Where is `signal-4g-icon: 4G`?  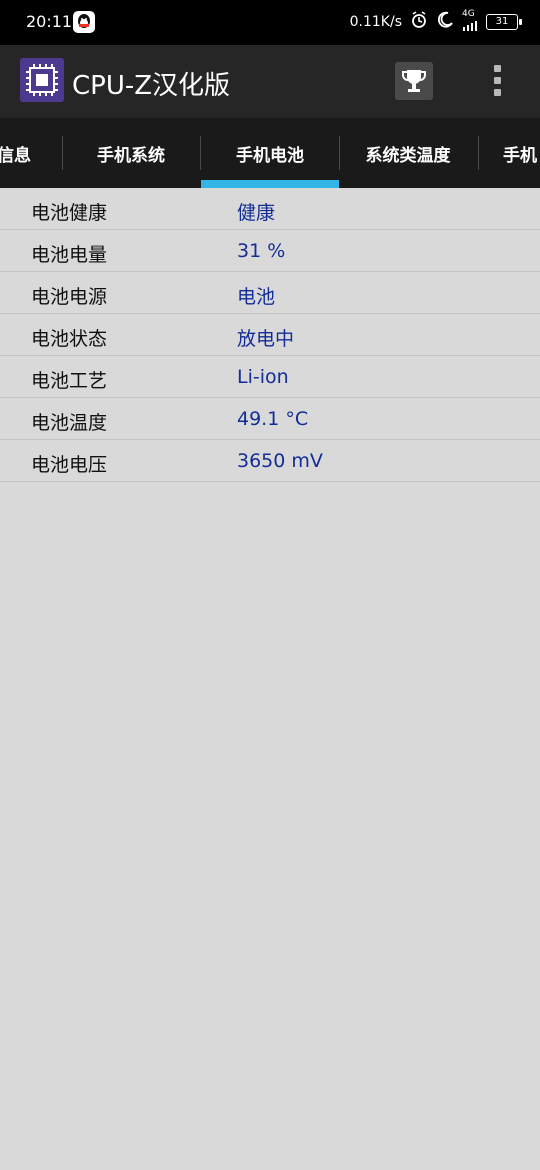
signal-4g-icon: 4G is located at coordinates (470, 20).